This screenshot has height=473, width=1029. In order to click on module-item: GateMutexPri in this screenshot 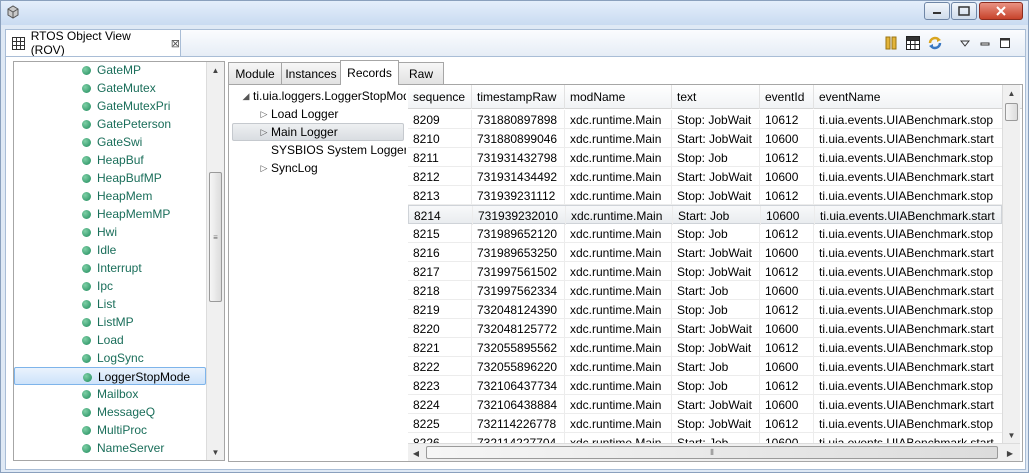, I will do `click(110, 106)`.